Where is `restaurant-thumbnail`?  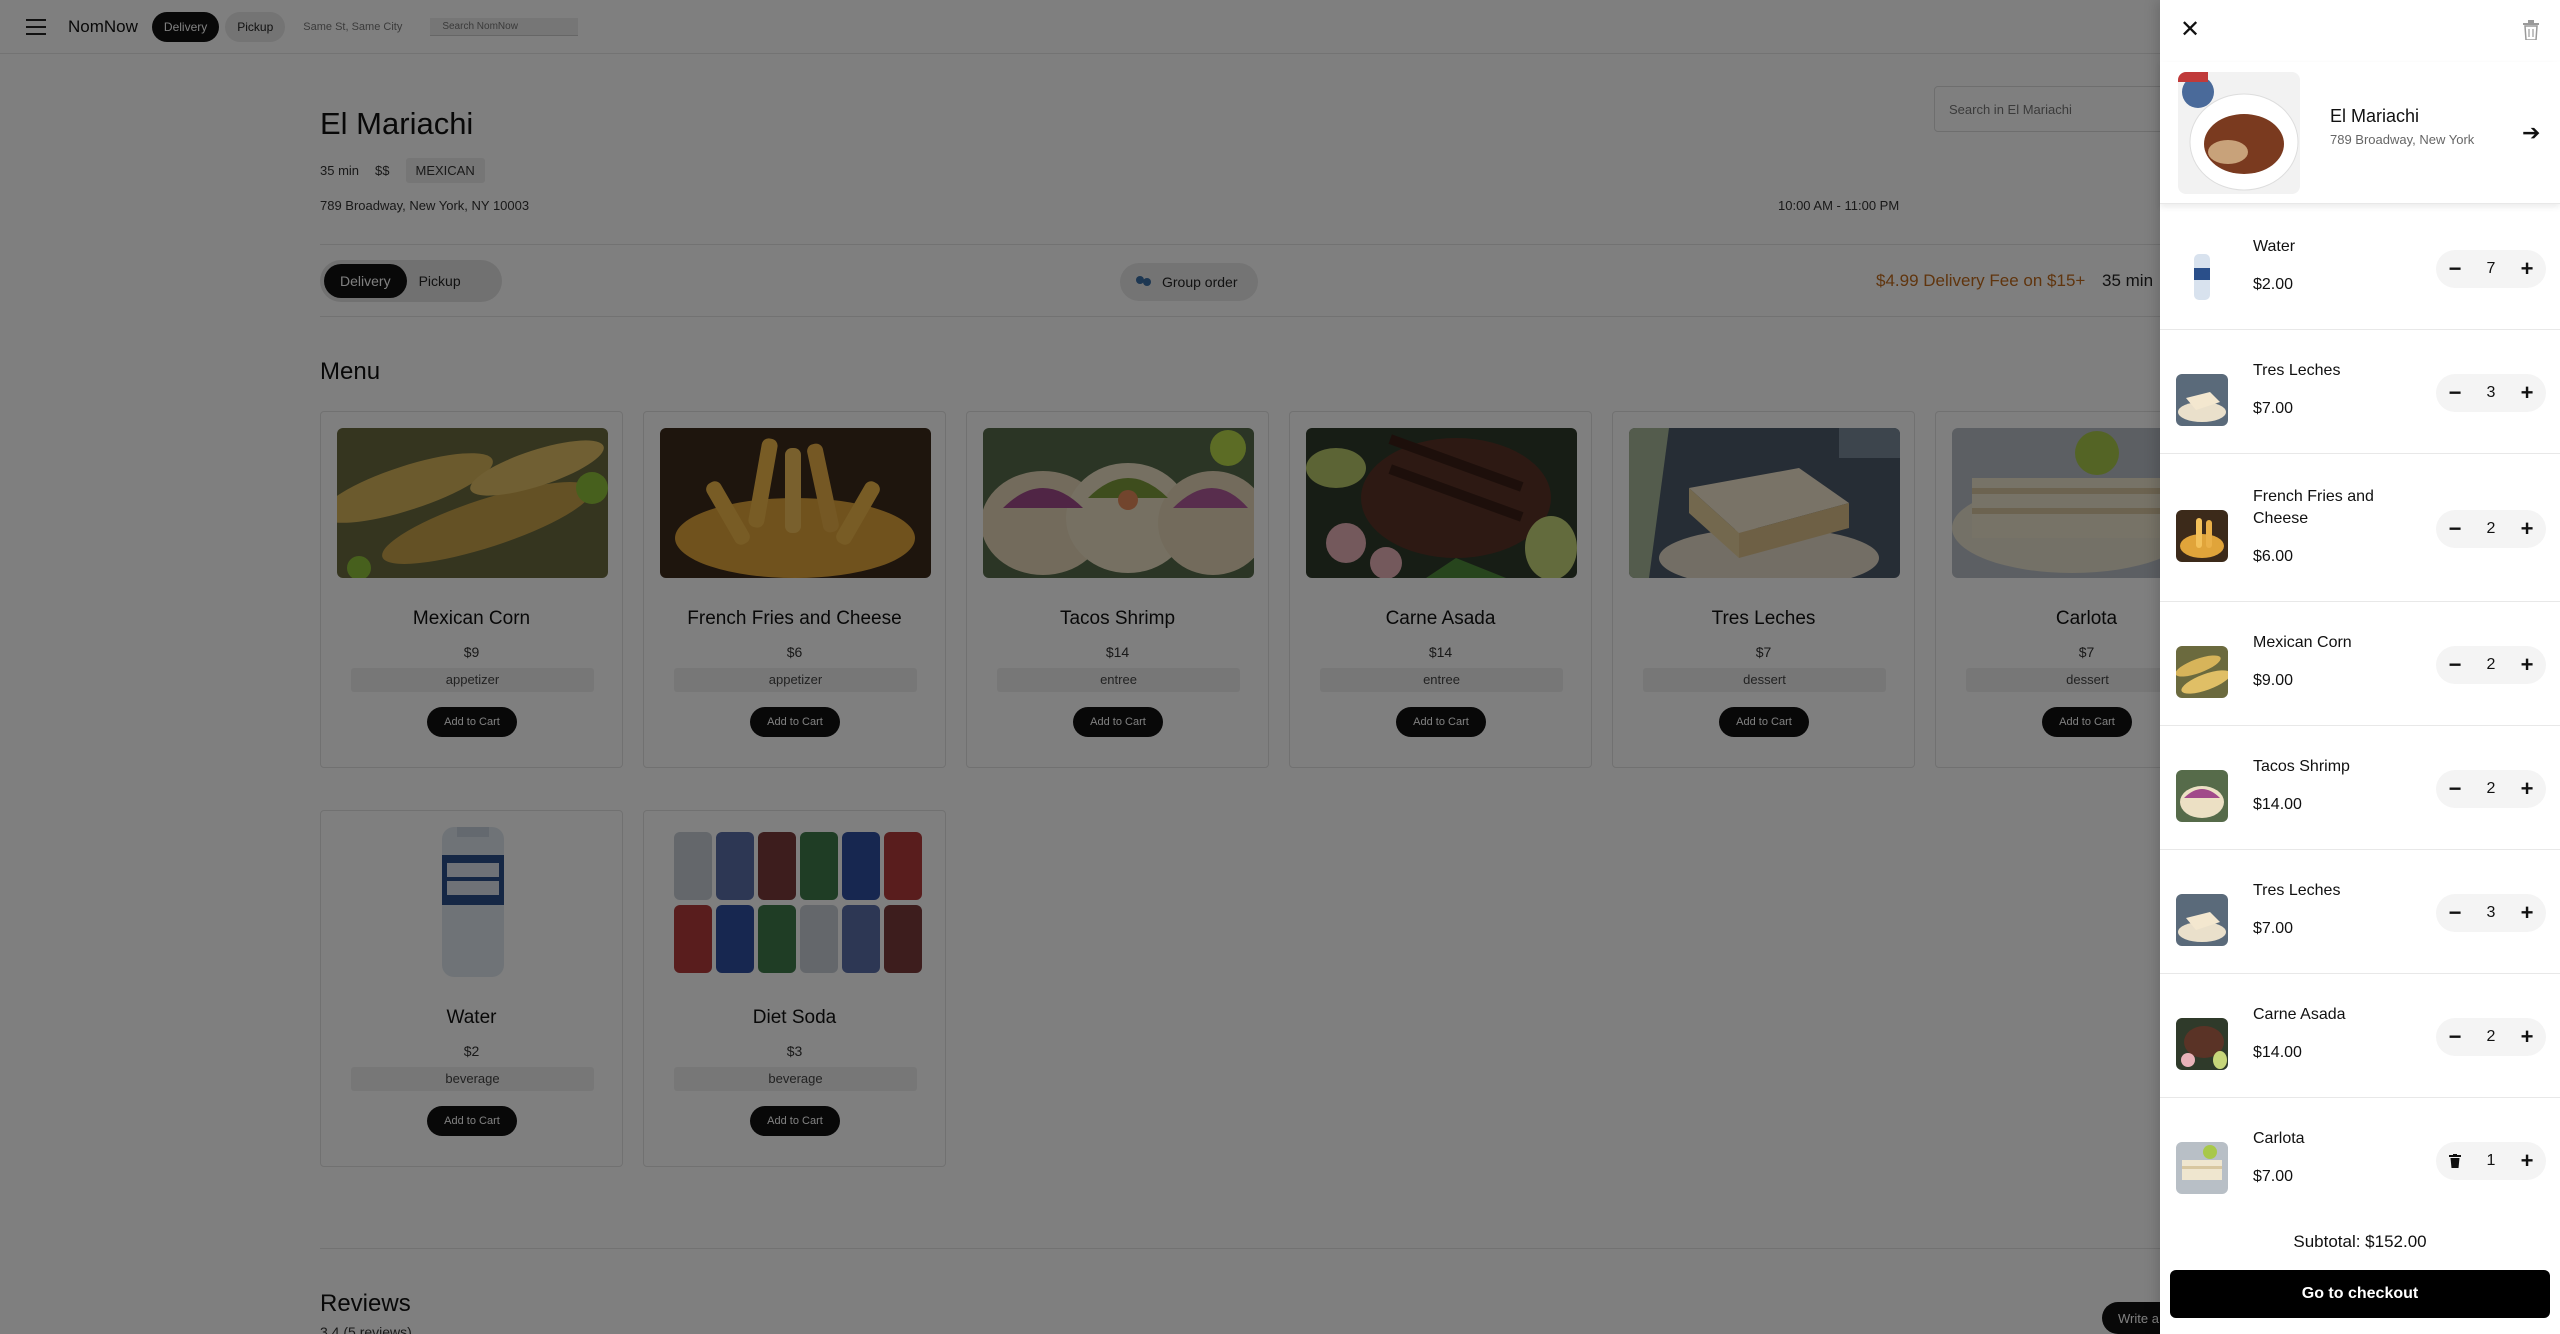
restaurant-thumbnail is located at coordinates (2239, 133).